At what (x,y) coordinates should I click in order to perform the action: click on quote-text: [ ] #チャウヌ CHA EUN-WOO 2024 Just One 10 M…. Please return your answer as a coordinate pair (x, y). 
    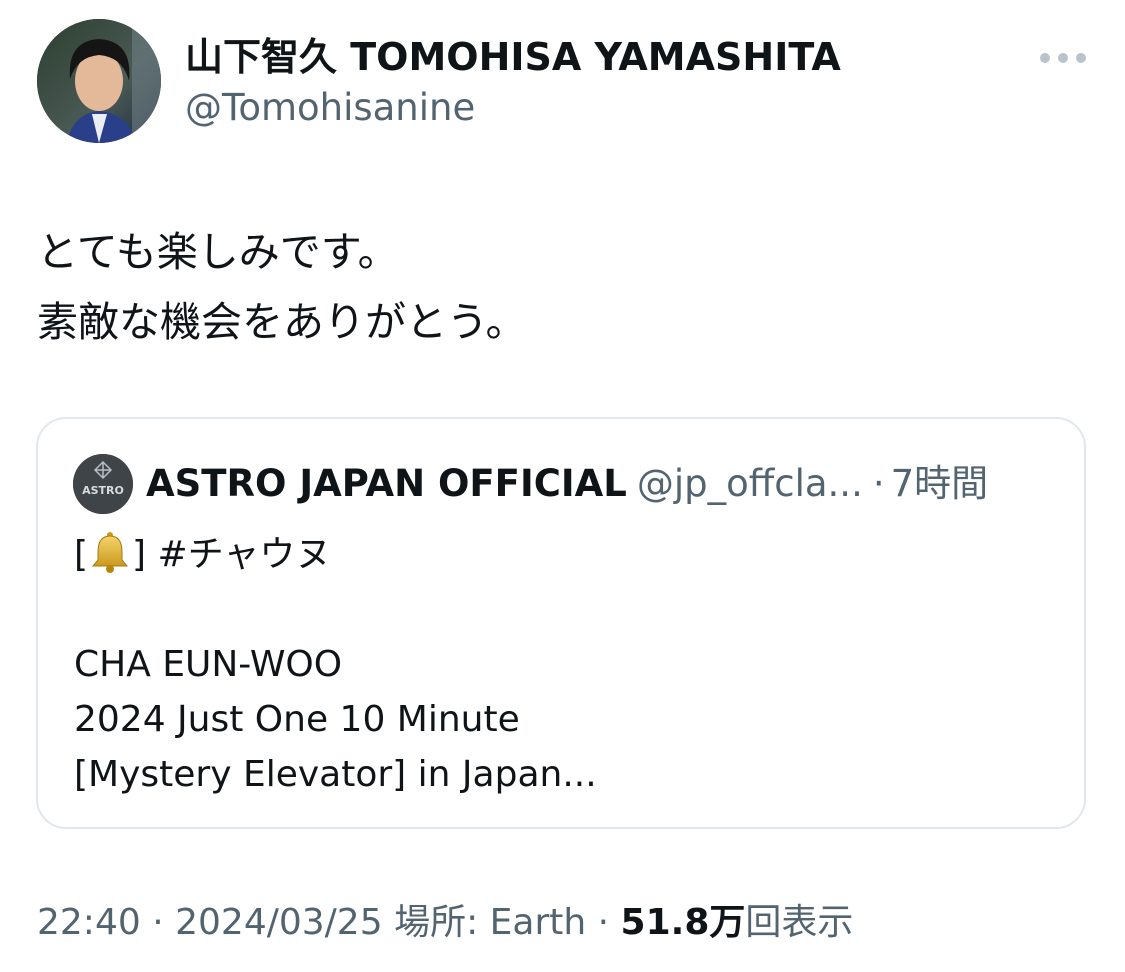
    Looking at the image, I should click on (335, 664).